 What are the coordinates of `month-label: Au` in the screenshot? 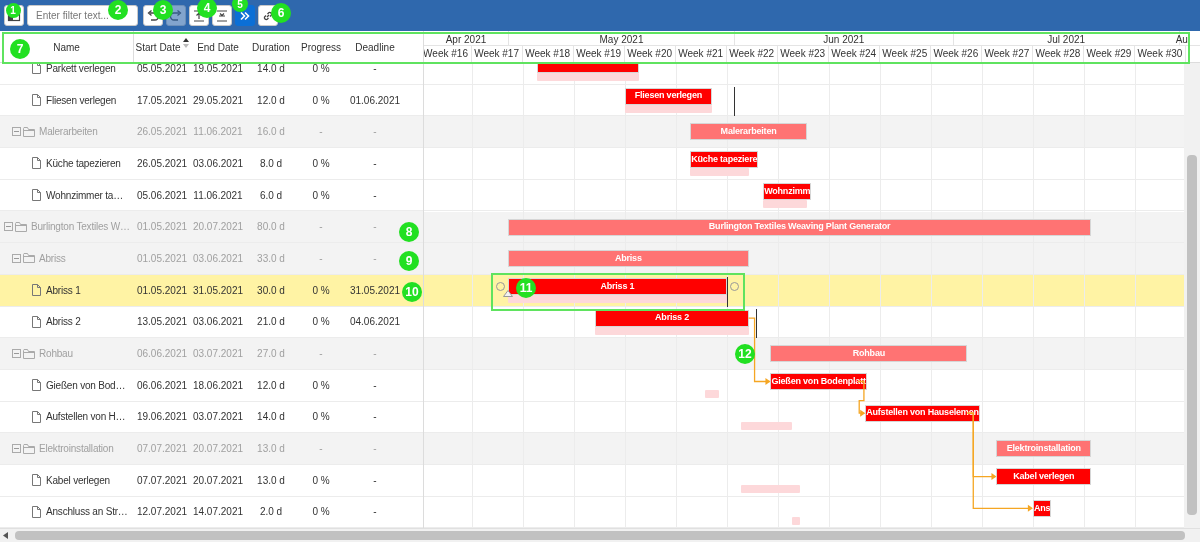 It's located at (1181, 40).